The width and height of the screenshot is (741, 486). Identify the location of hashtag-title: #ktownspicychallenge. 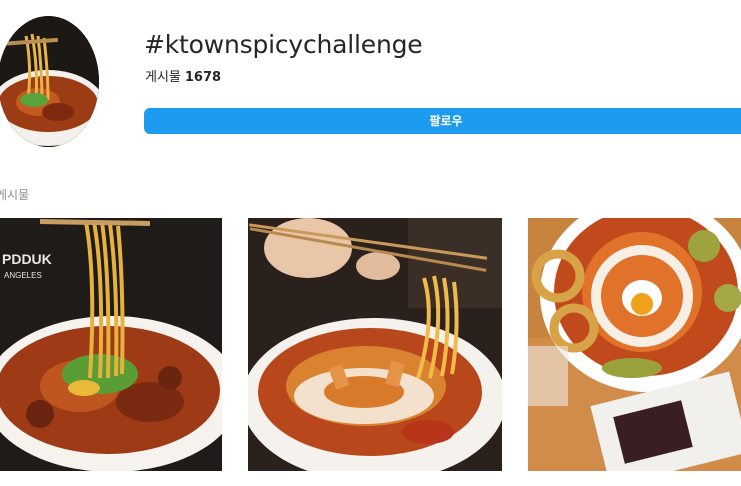
(283, 44).